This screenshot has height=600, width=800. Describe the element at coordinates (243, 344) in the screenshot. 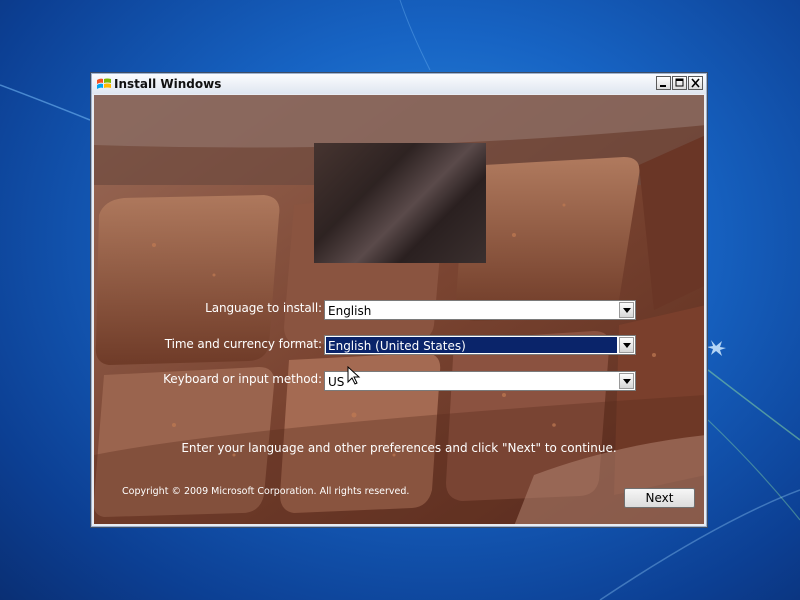

I see `time-currency-label: Time and currency format:` at that location.